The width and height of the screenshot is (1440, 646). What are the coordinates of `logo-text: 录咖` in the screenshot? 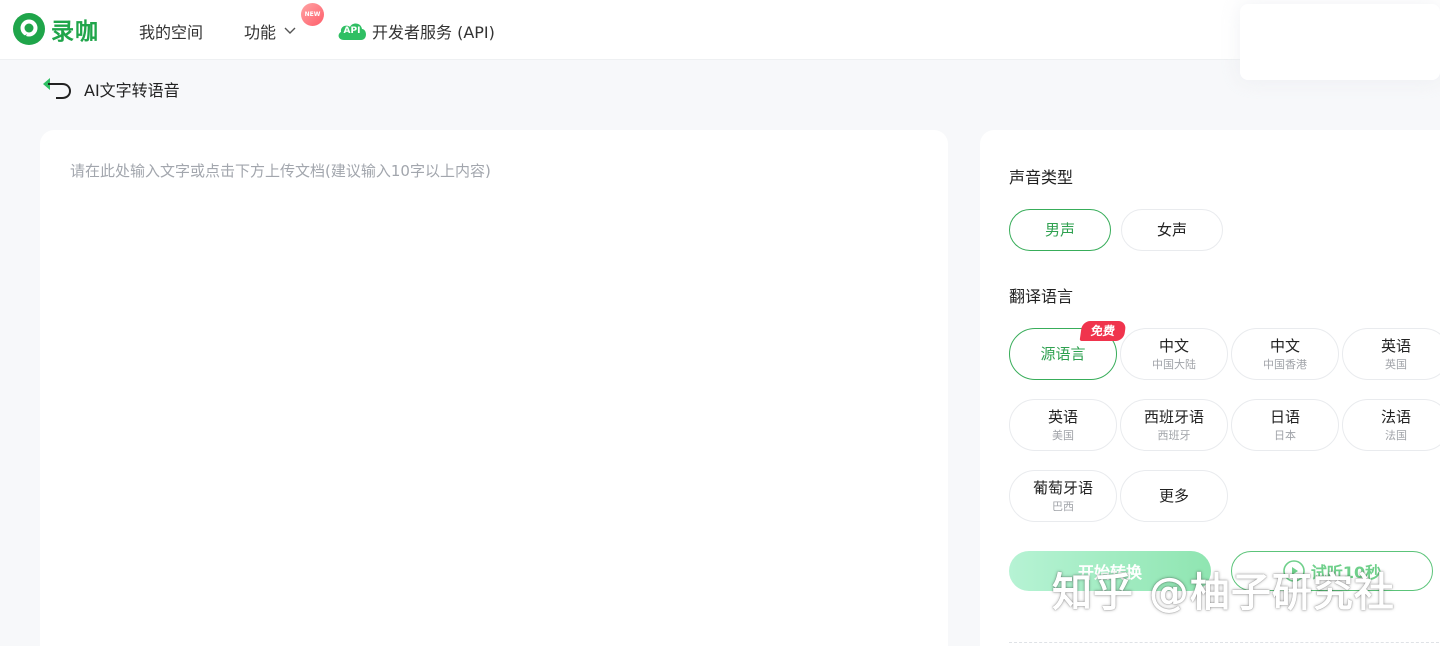 It's located at (75, 32).